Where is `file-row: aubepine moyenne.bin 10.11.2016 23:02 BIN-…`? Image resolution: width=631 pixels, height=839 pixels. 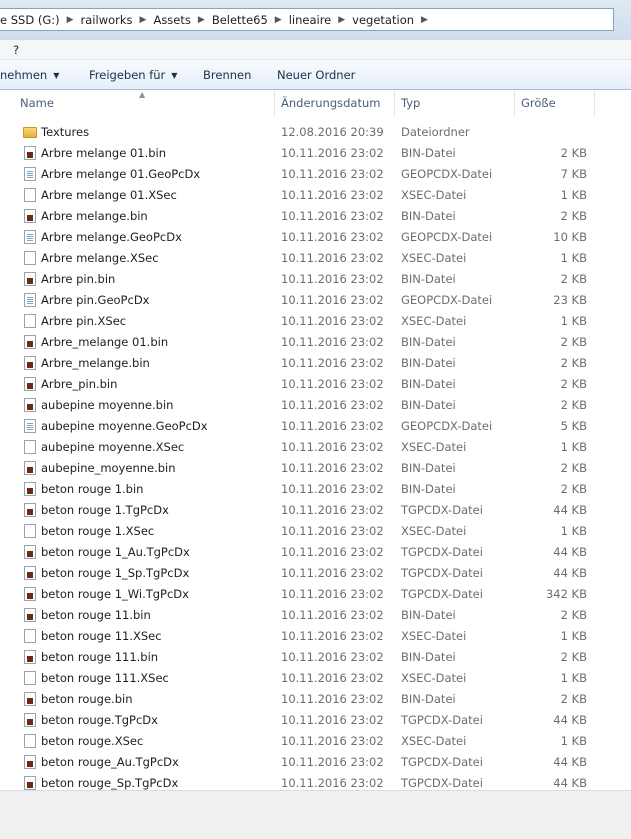
file-row: aubepine moyenne.bin 10.11.2016 23:02 BIN-… is located at coordinates (315, 405).